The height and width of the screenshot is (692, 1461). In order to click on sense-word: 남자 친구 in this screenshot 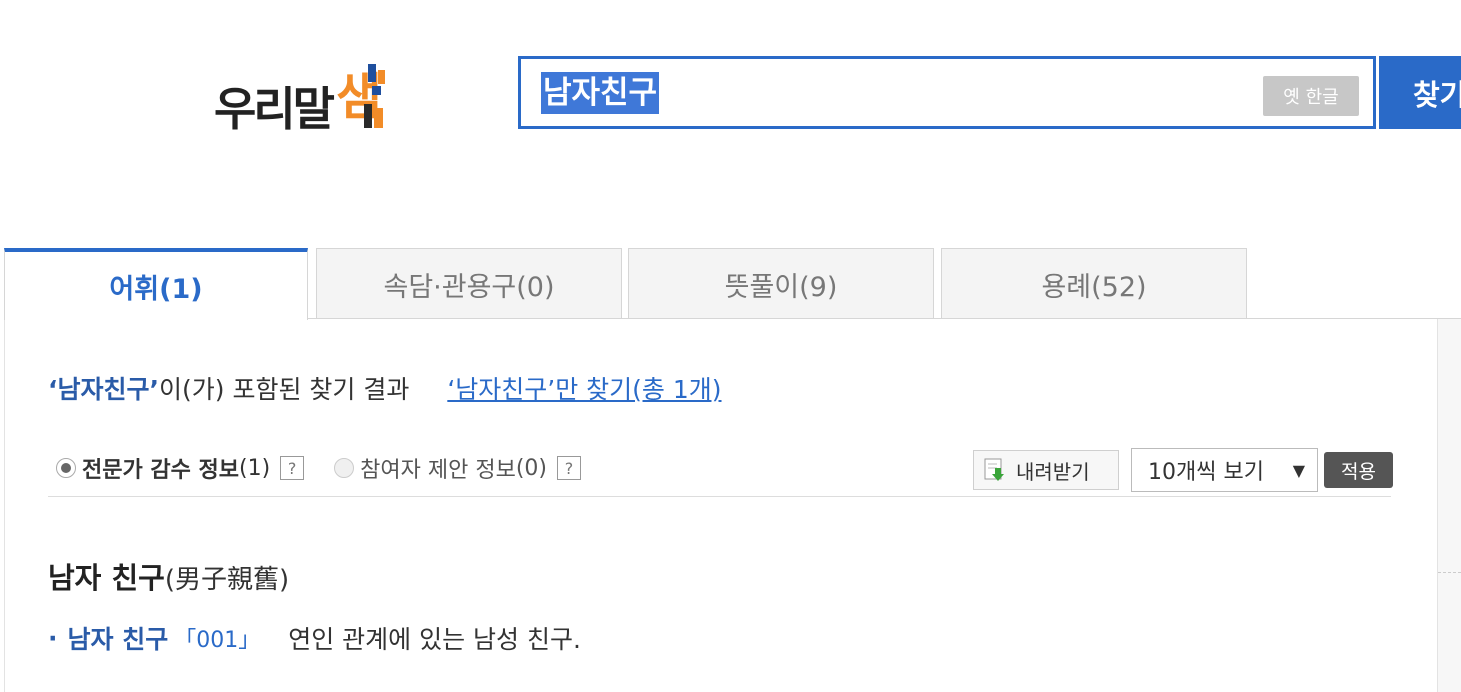, I will do `click(118, 638)`.